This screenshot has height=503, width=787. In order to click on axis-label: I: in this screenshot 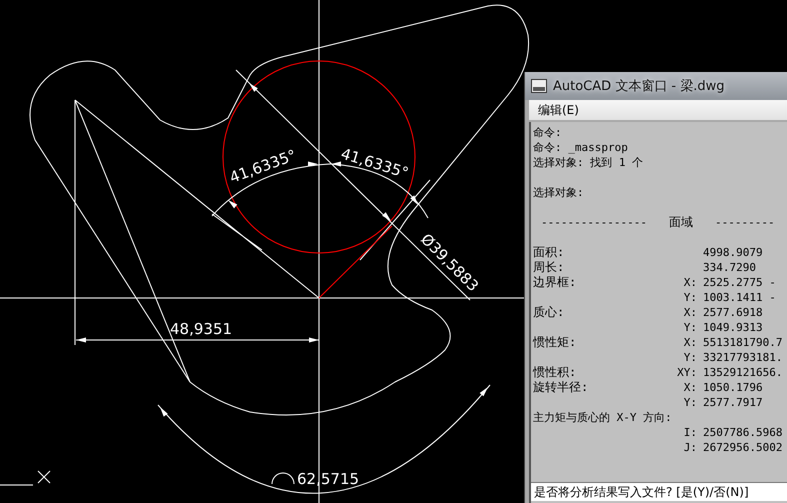, I will do `click(689, 432)`.